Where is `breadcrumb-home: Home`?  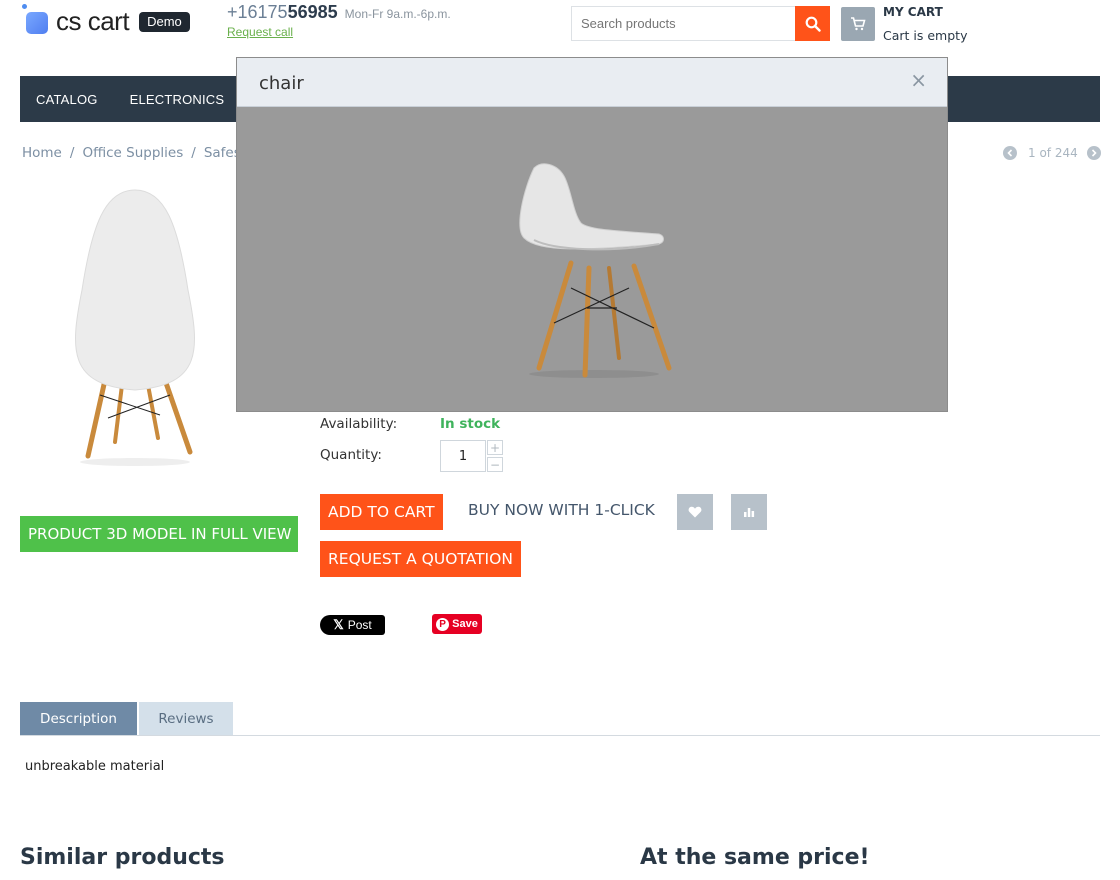 breadcrumb-home: Home is located at coordinates (42, 153).